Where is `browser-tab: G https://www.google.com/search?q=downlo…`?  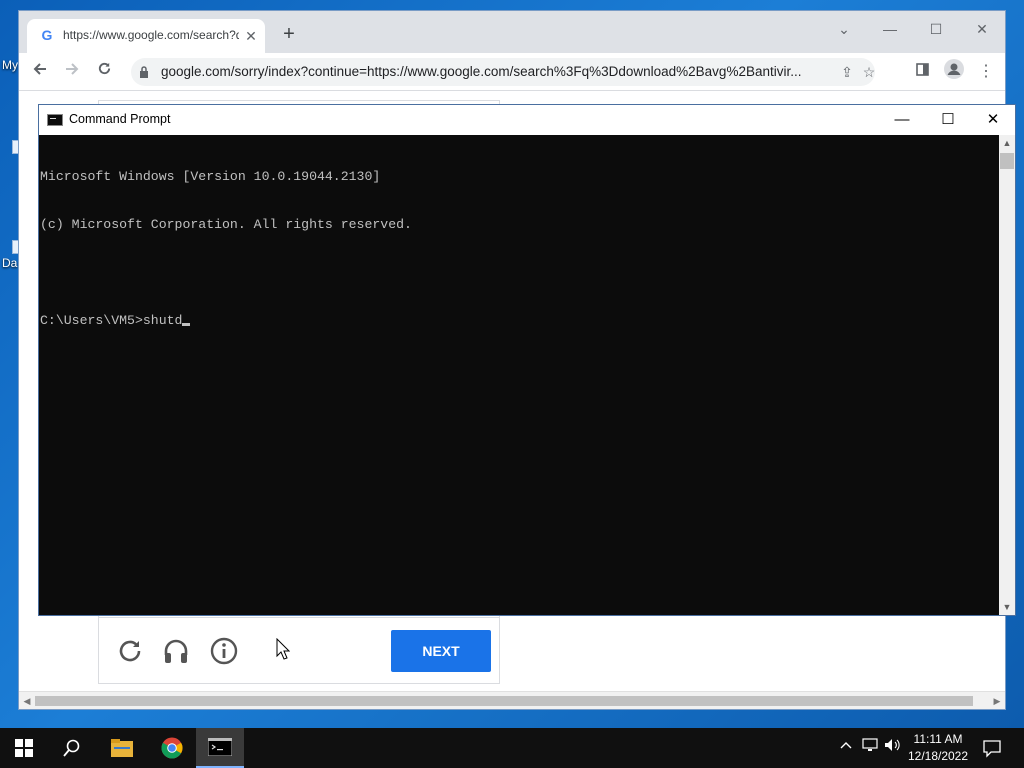 browser-tab: G https://www.google.com/search?q=downlo… is located at coordinates (146, 36).